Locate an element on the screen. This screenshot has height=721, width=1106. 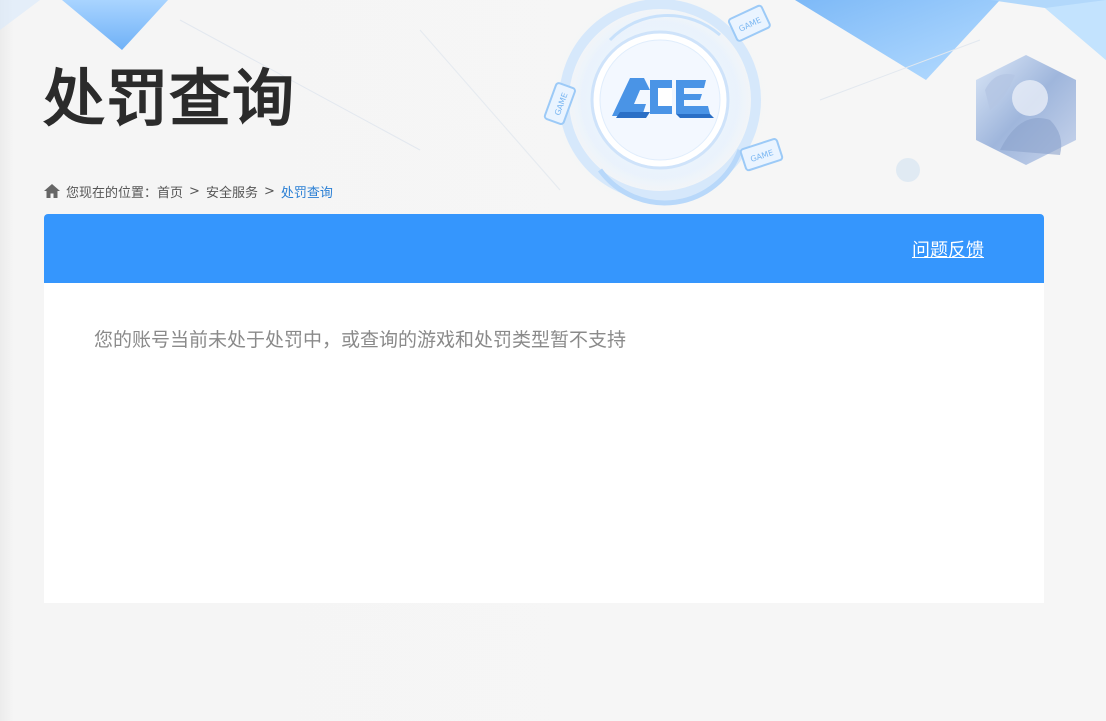
triangle-decoration-left is located at coordinates (115, 25).